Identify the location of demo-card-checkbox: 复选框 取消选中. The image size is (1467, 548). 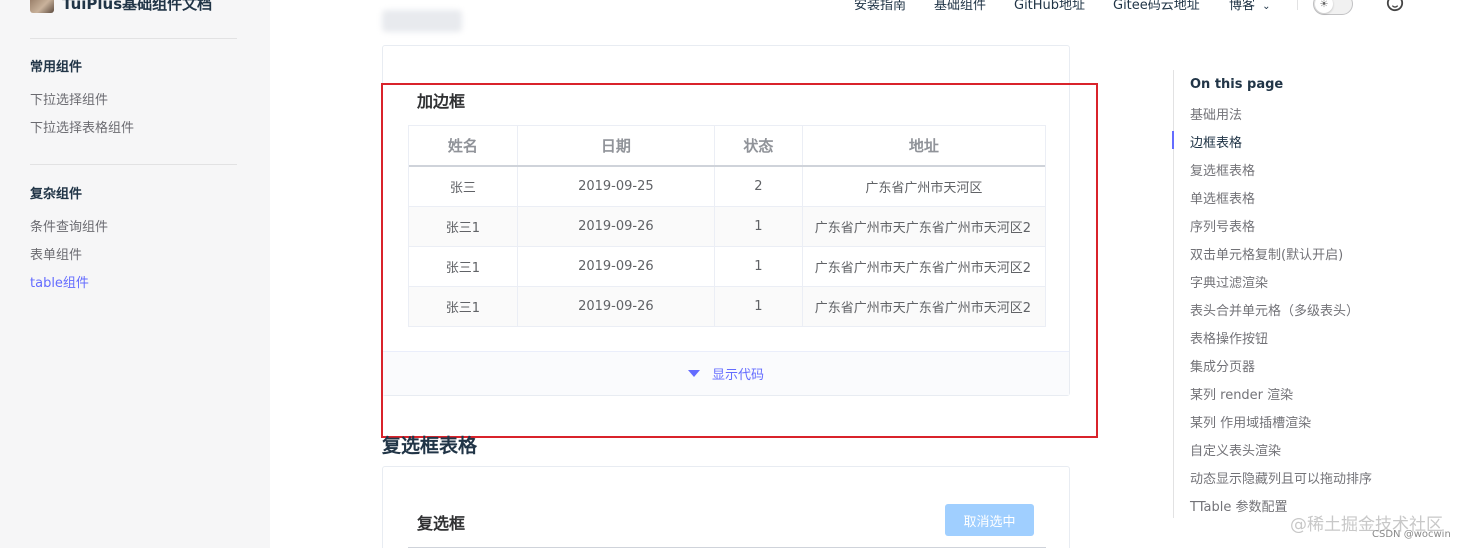
(726, 507).